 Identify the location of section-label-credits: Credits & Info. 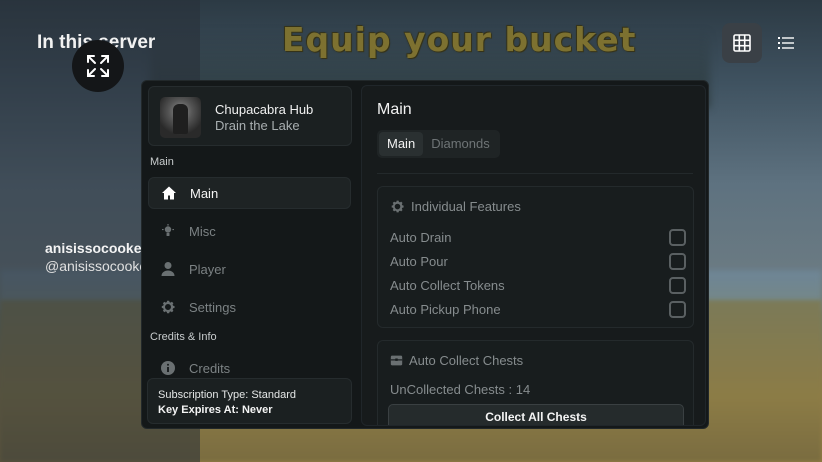
(183, 337).